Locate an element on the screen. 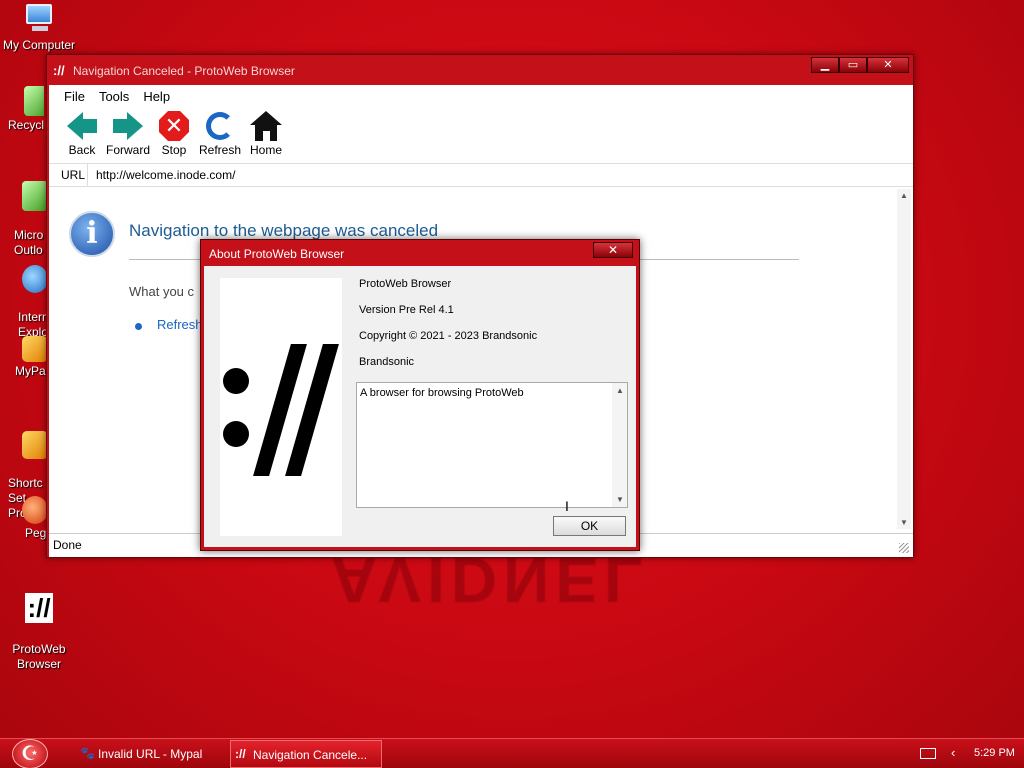 This screenshot has width=1024, height=768. page-scrollbar: ▲ ▼ is located at coordinates (904, 359).